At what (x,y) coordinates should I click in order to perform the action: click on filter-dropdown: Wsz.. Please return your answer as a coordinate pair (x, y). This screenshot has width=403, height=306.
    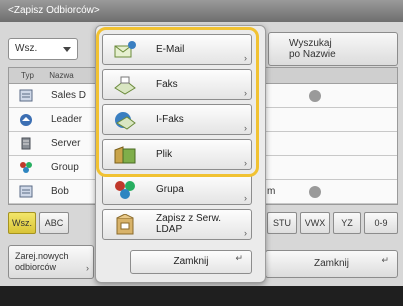
    Looking at the image, I should click on (43, 49).